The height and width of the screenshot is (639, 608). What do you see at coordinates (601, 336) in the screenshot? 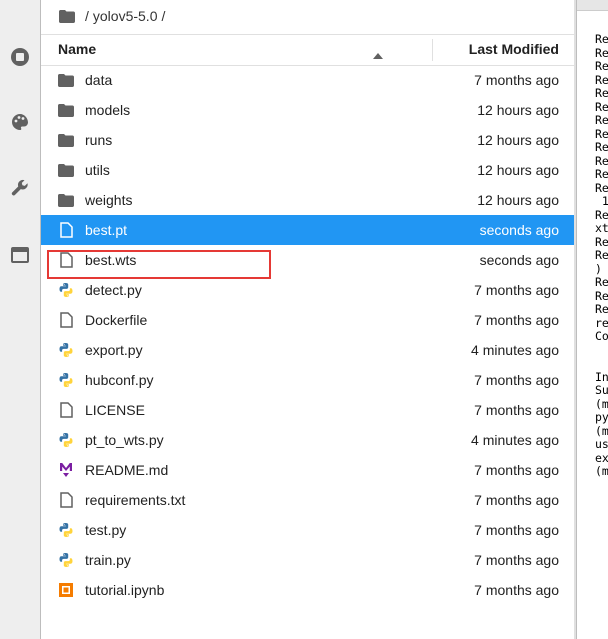
I see `terminal-line: Co` at bounding box center [601, 336].